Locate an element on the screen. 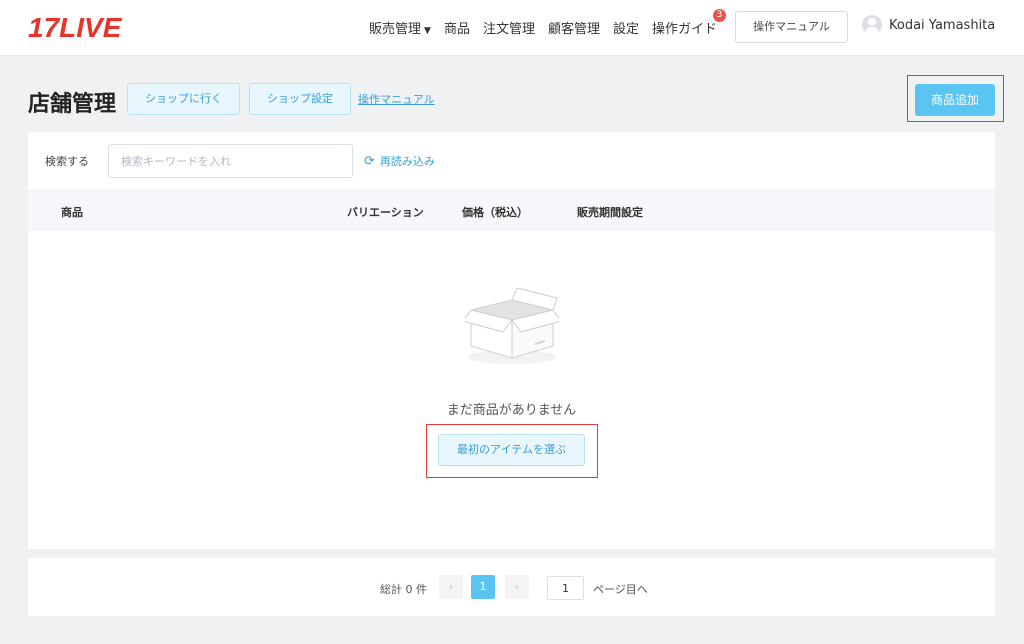 Image resolution: width=1024 pixels, height=644 pixels. search-panel: 検索する ⟳ 再読み込み is located at coordinates (511, 161).